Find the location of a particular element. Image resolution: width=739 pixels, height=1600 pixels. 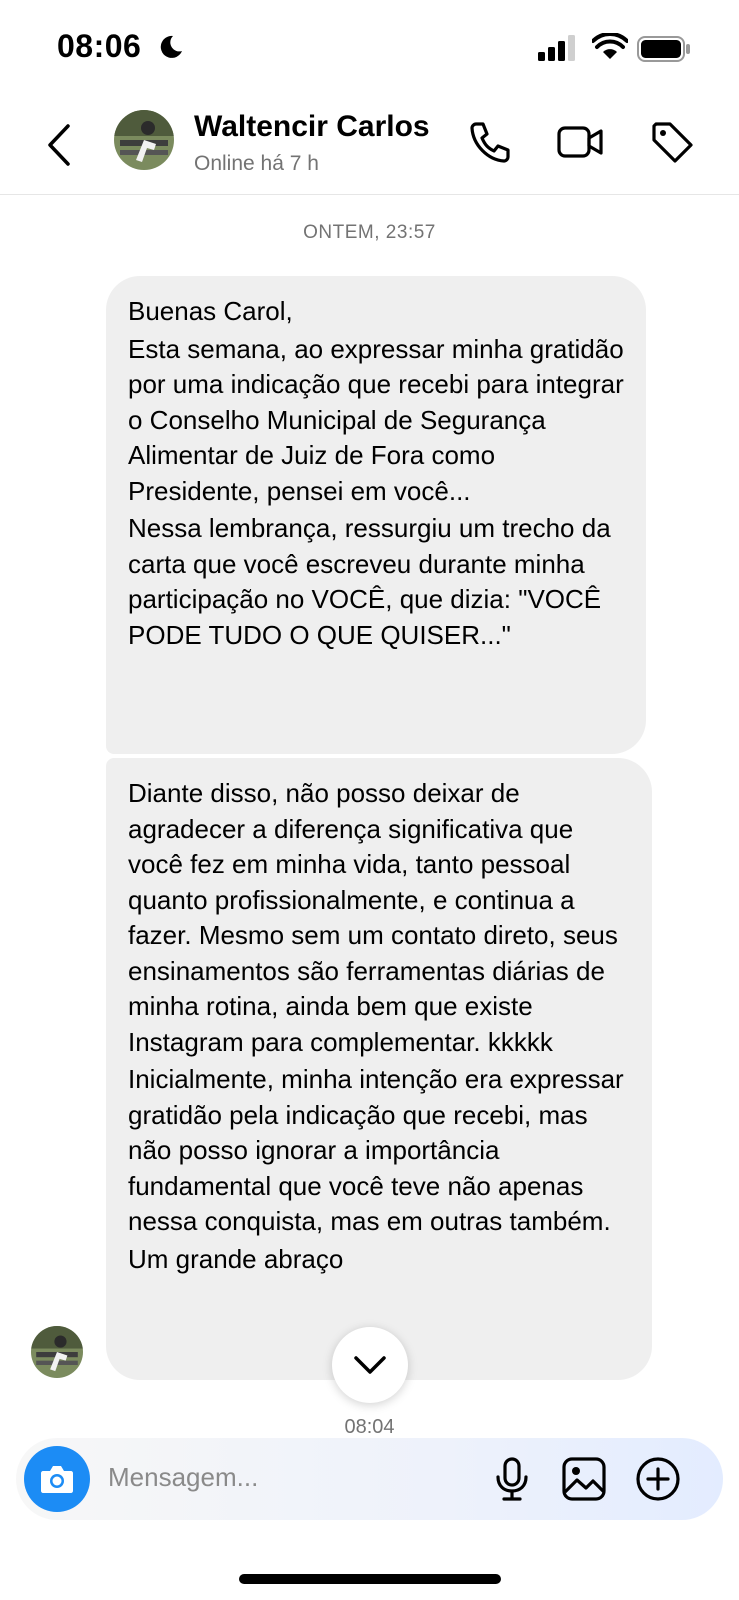

camera-button is located at coordinates (57, 1479).